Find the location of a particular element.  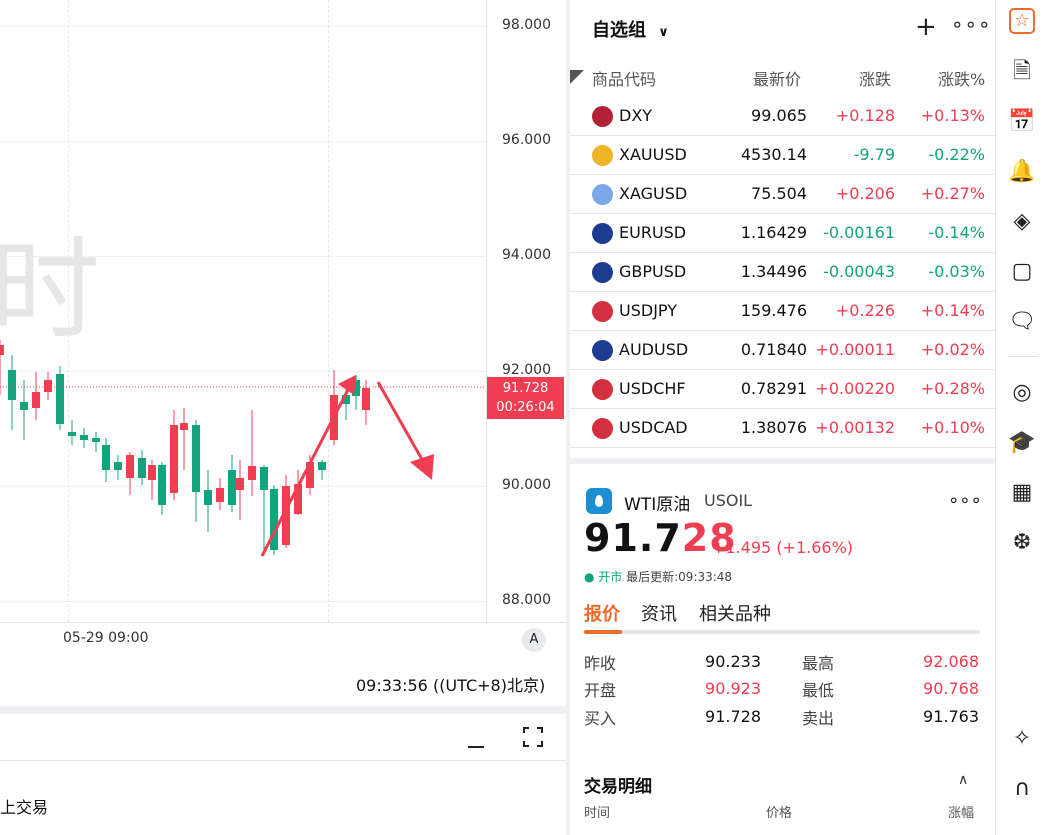

row-change: -9.79 is located at coordinates (874, 154).